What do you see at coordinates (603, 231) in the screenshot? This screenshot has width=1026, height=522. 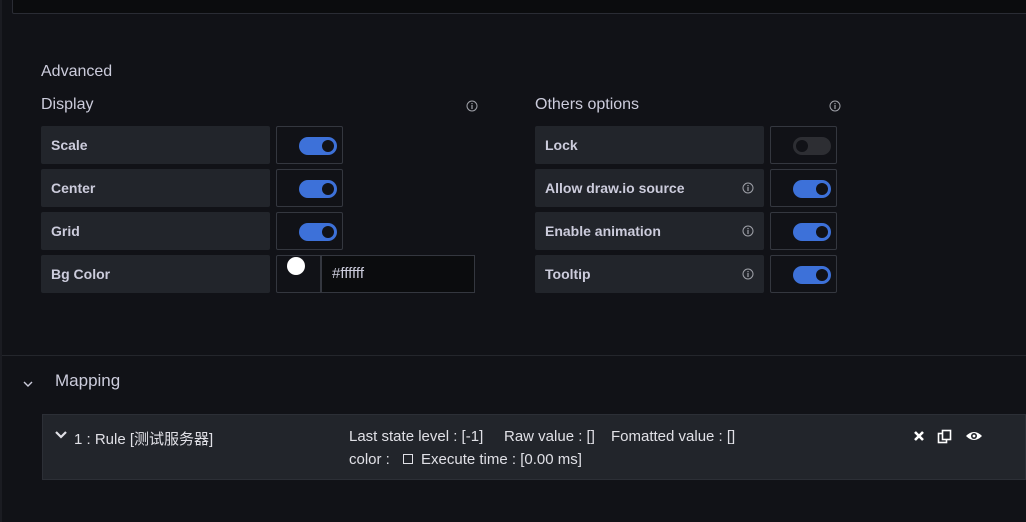 I see `enable-animation-label-text: Enable animation` at bounding box center [603, 231].